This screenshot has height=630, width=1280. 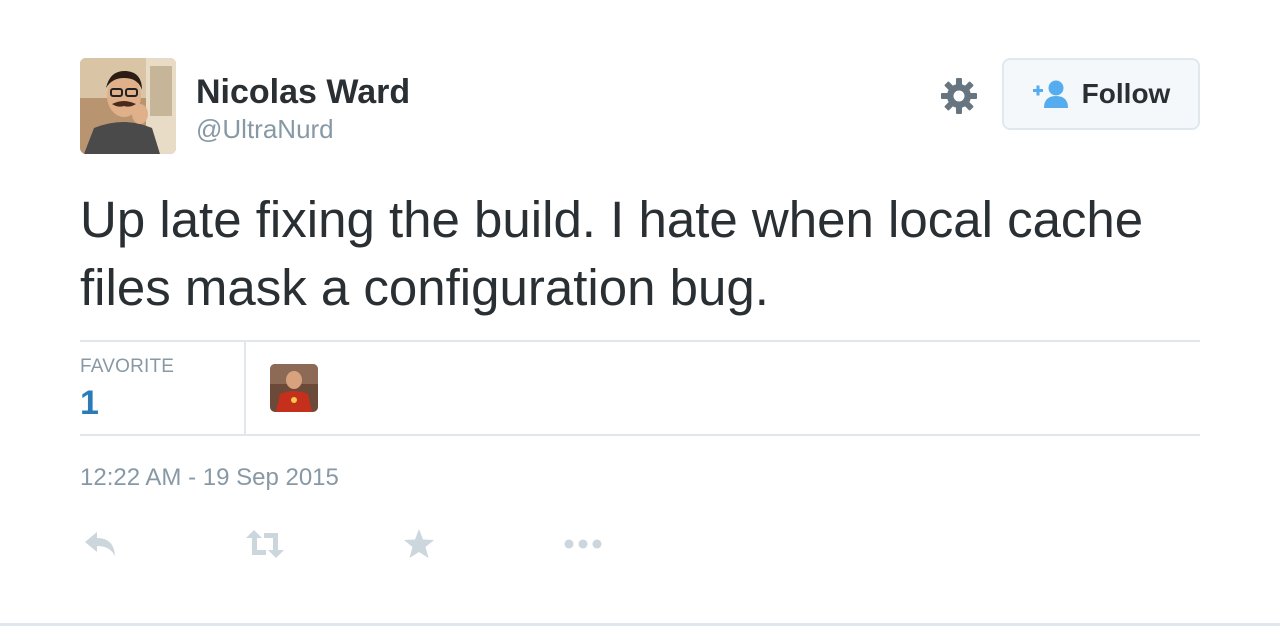 I want to click on favorite-star-icon, so click(x=419, y=544).